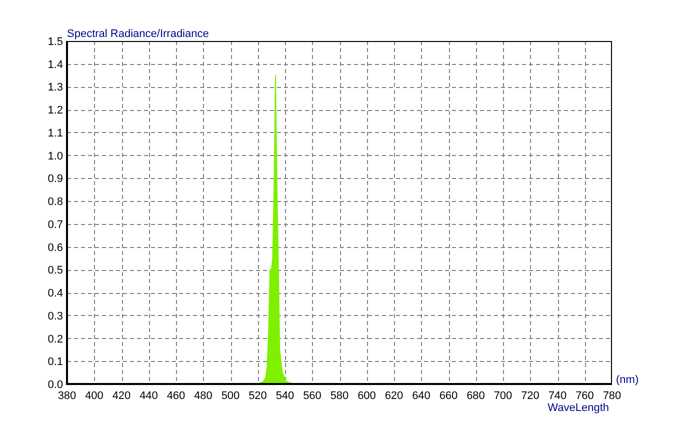 Image resolution: width=682 pixels, height=429 pixels. Describe the element at coordinates (557, 396) in the screenshot. I see `x-tick-label: 740` at that location.